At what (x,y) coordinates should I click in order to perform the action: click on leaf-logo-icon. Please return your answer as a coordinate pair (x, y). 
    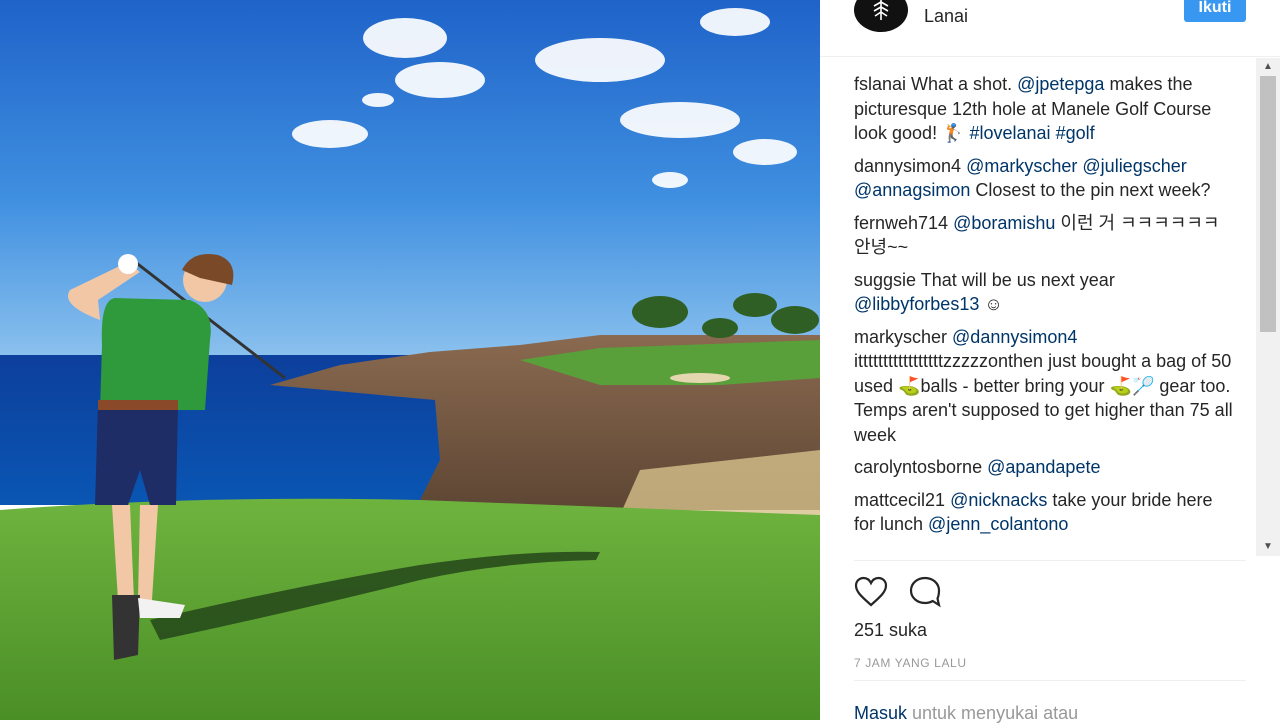
    Looking at the image, I should click on (881, 10).